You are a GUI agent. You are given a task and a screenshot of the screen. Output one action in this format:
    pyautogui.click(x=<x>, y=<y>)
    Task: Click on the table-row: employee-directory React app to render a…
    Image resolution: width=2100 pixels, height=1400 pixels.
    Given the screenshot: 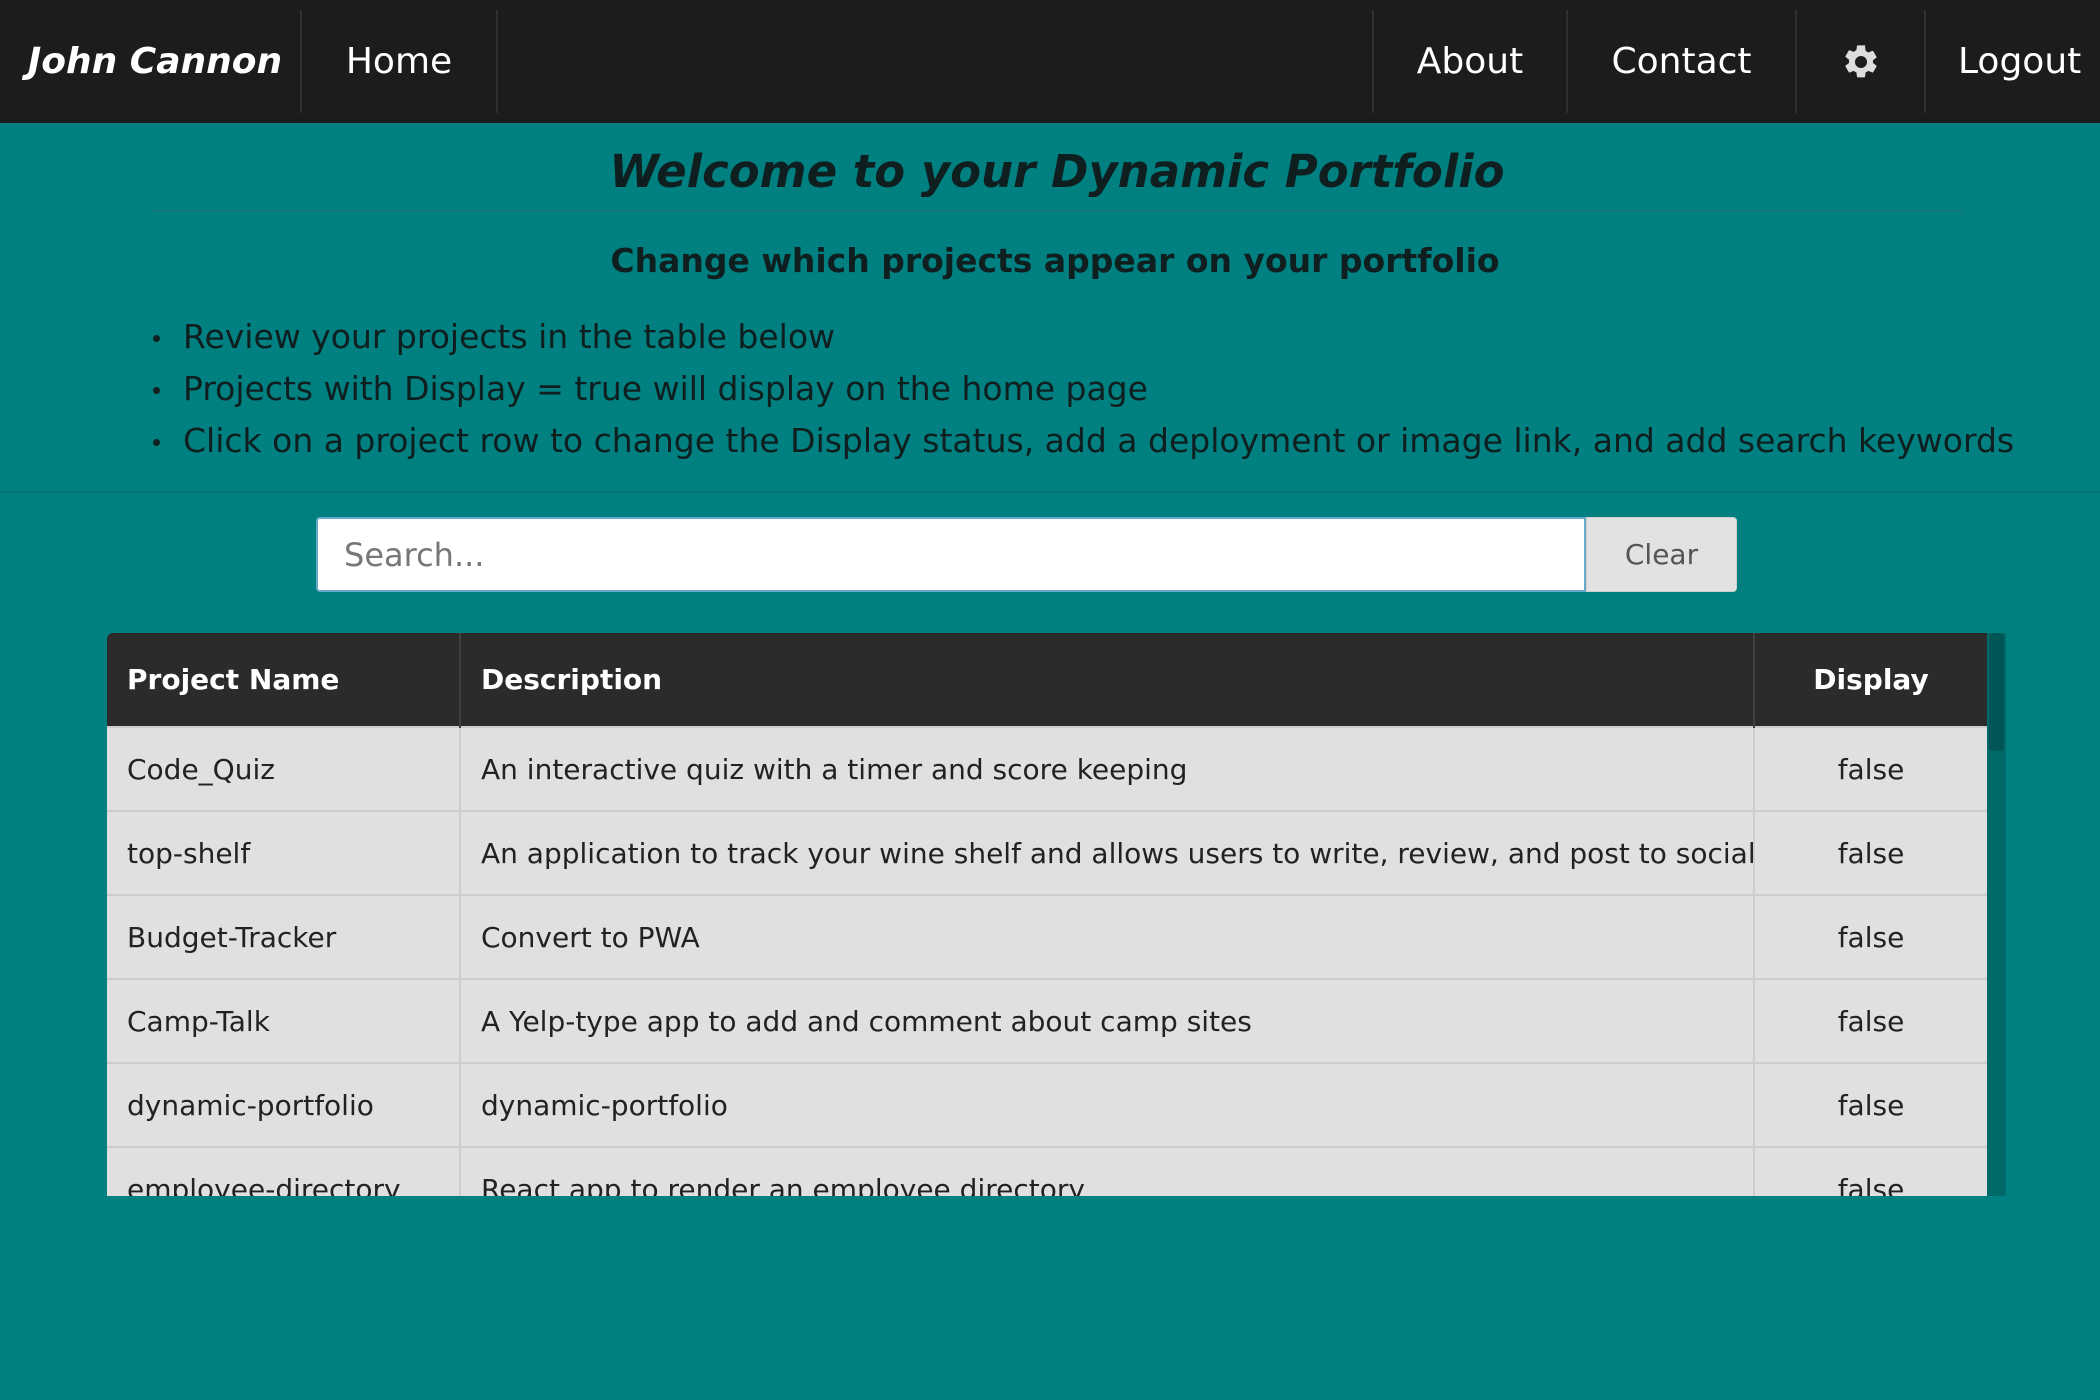 What is the action you would take?
    pyautogui.click(x=1047, y=1171)
    